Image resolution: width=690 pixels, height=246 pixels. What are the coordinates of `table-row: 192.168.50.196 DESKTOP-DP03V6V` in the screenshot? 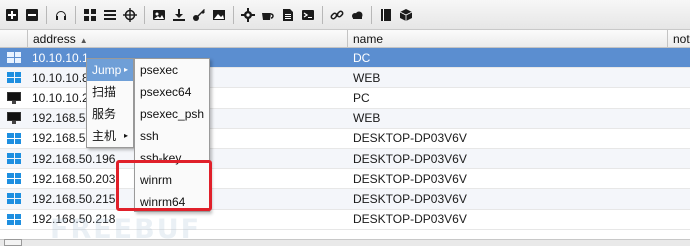 It's located at (345, 159).